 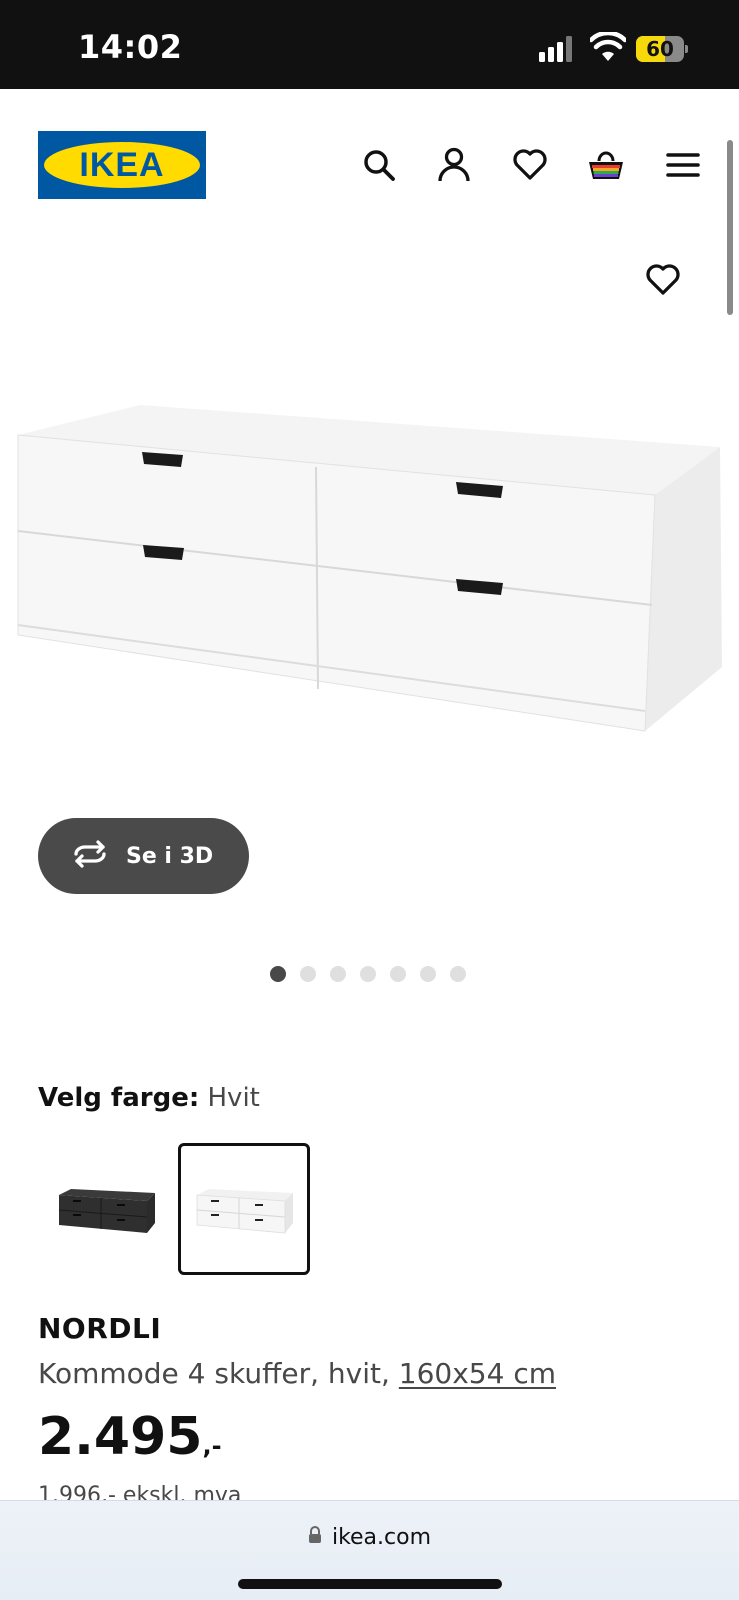 What do you see at coordinates (244, 1209) in the screenshot?
I see `color-option-white` at bounding box center [244, 1209].